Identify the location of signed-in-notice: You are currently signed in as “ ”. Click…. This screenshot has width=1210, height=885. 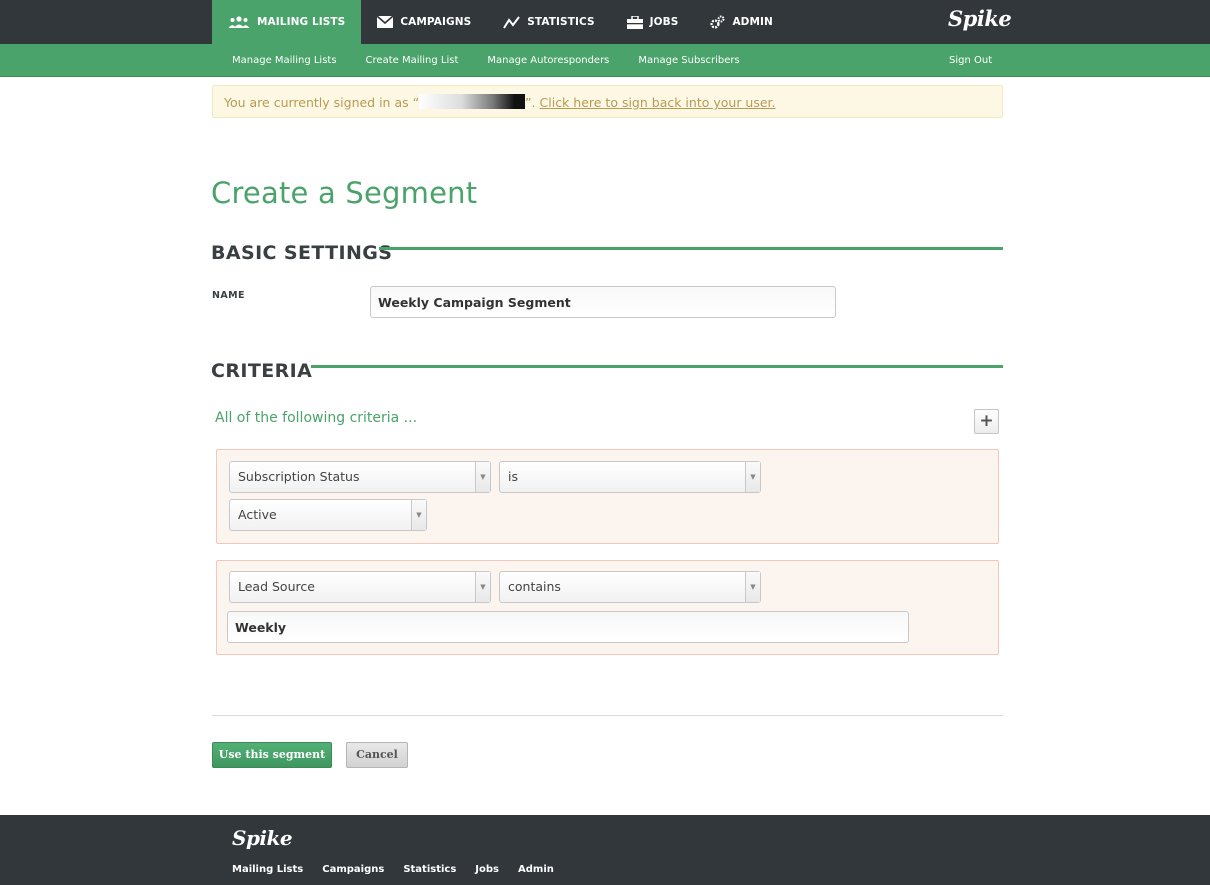
(607, 101).